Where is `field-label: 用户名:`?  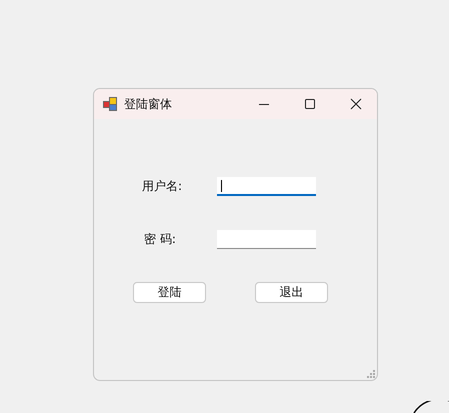 field-label: 用户名: is located at coordinates (162, 186).